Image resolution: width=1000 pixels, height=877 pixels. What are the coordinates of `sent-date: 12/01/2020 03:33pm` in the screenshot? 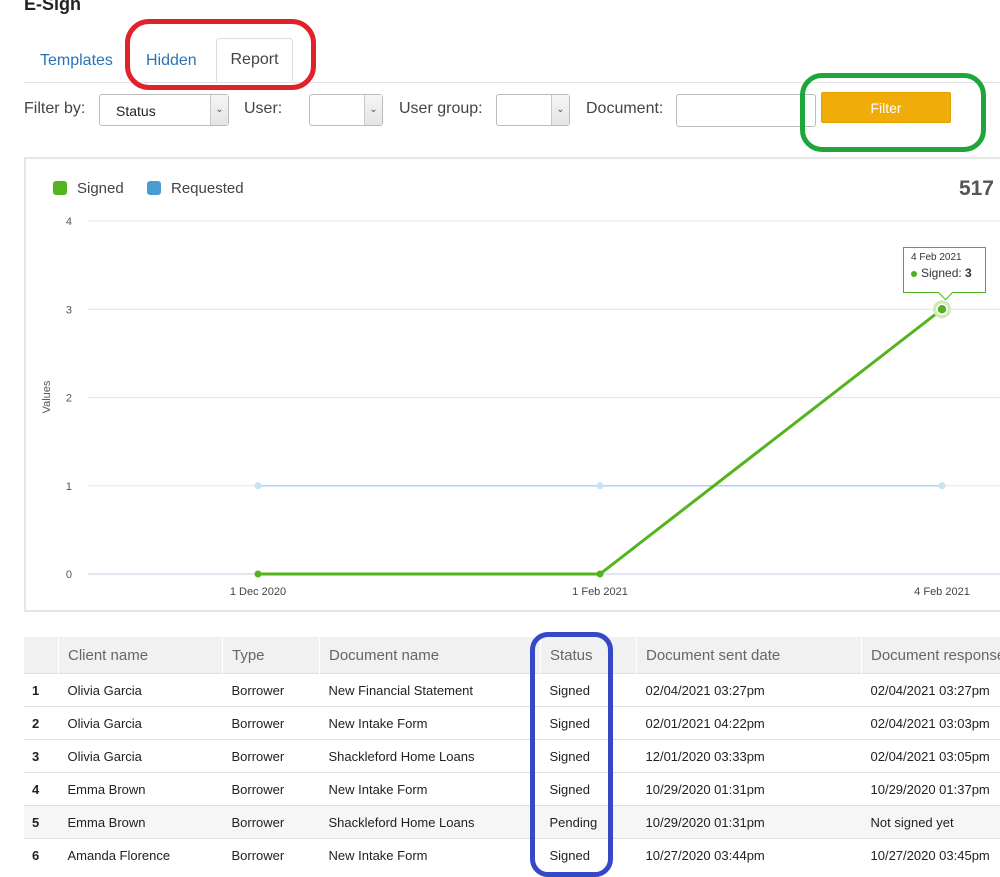 It's located at (749, 756).